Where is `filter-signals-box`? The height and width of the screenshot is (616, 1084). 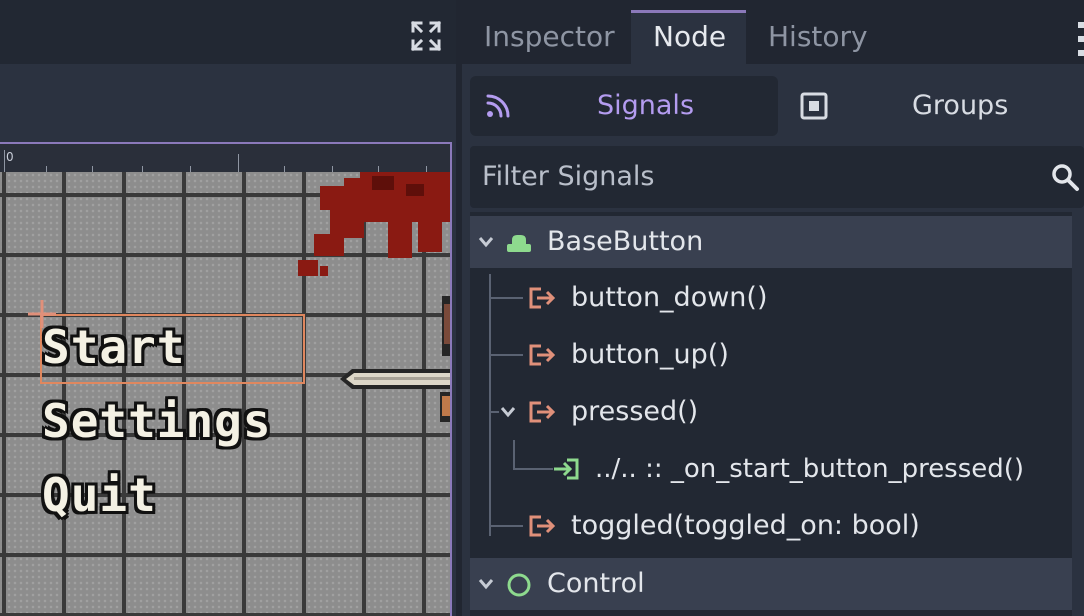
filter-signals-box is located at coordinates (777, 177).